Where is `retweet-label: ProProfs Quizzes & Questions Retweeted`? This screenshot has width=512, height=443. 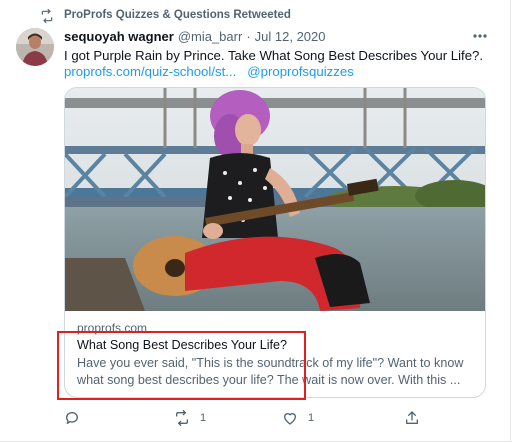
retweet-label: ProProfs Quizzes & Questions Retweeted is located at coordinates (177, 15).